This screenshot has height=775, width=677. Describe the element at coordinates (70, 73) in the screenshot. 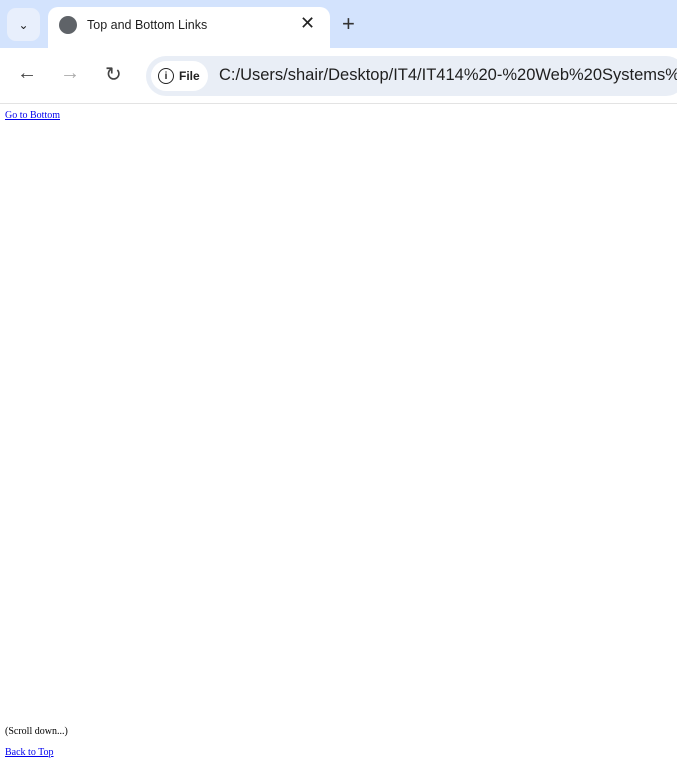

I see `arrow-right-icon: →` at that location.